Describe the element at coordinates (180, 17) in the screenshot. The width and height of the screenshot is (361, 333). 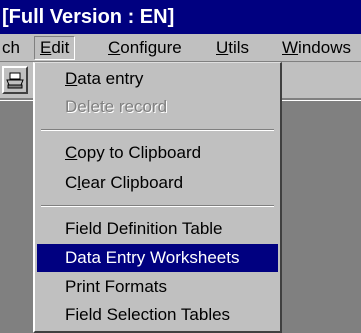
I see `window-title: [Full Version : EN]` at that location.